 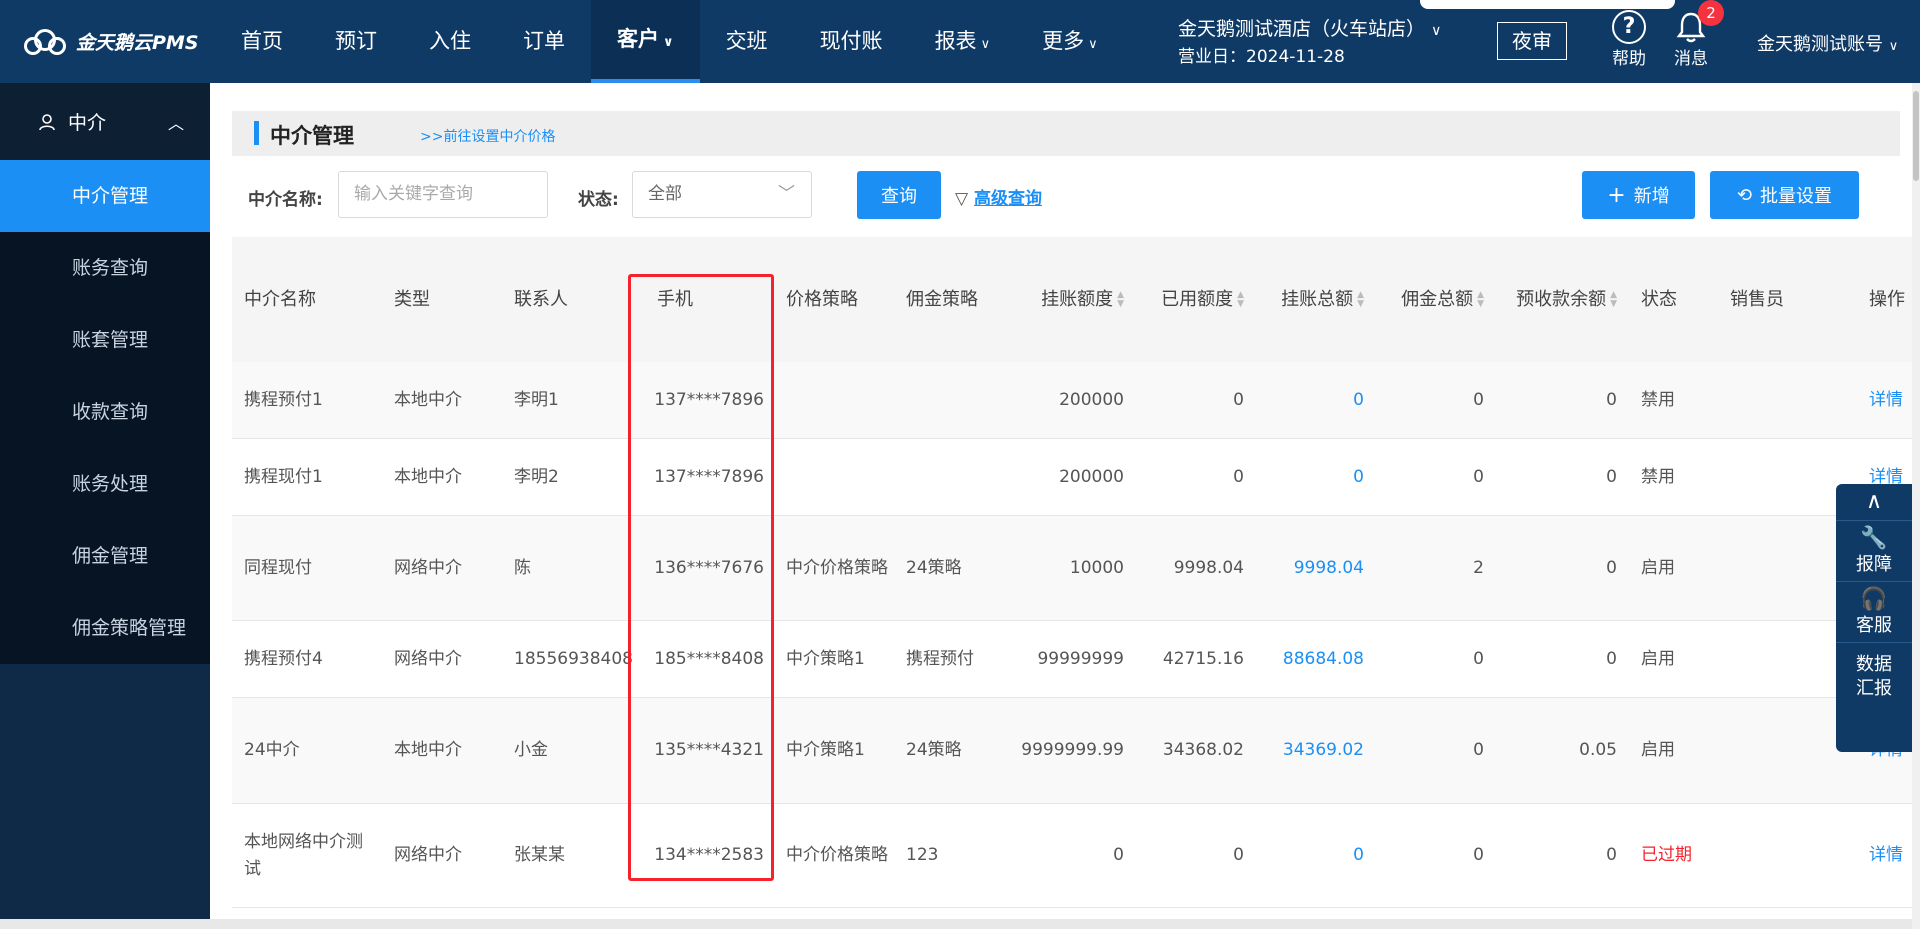 I want to click on contact-cell: 18556938408, so click(x=573, y=658).